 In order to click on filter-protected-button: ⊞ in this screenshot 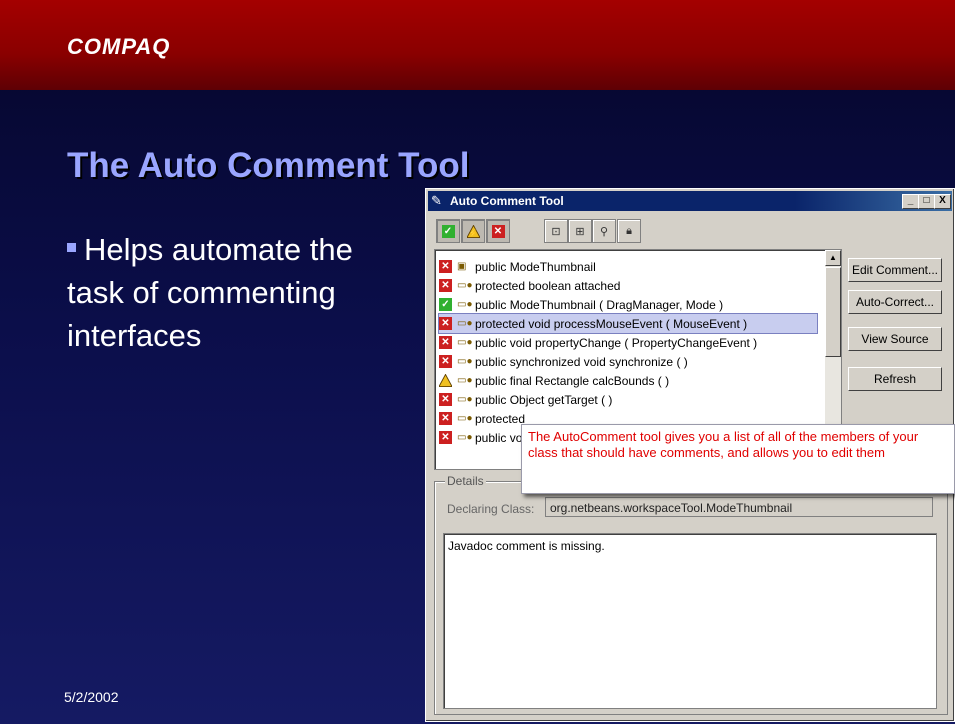, I will do `click(580, 231)`.